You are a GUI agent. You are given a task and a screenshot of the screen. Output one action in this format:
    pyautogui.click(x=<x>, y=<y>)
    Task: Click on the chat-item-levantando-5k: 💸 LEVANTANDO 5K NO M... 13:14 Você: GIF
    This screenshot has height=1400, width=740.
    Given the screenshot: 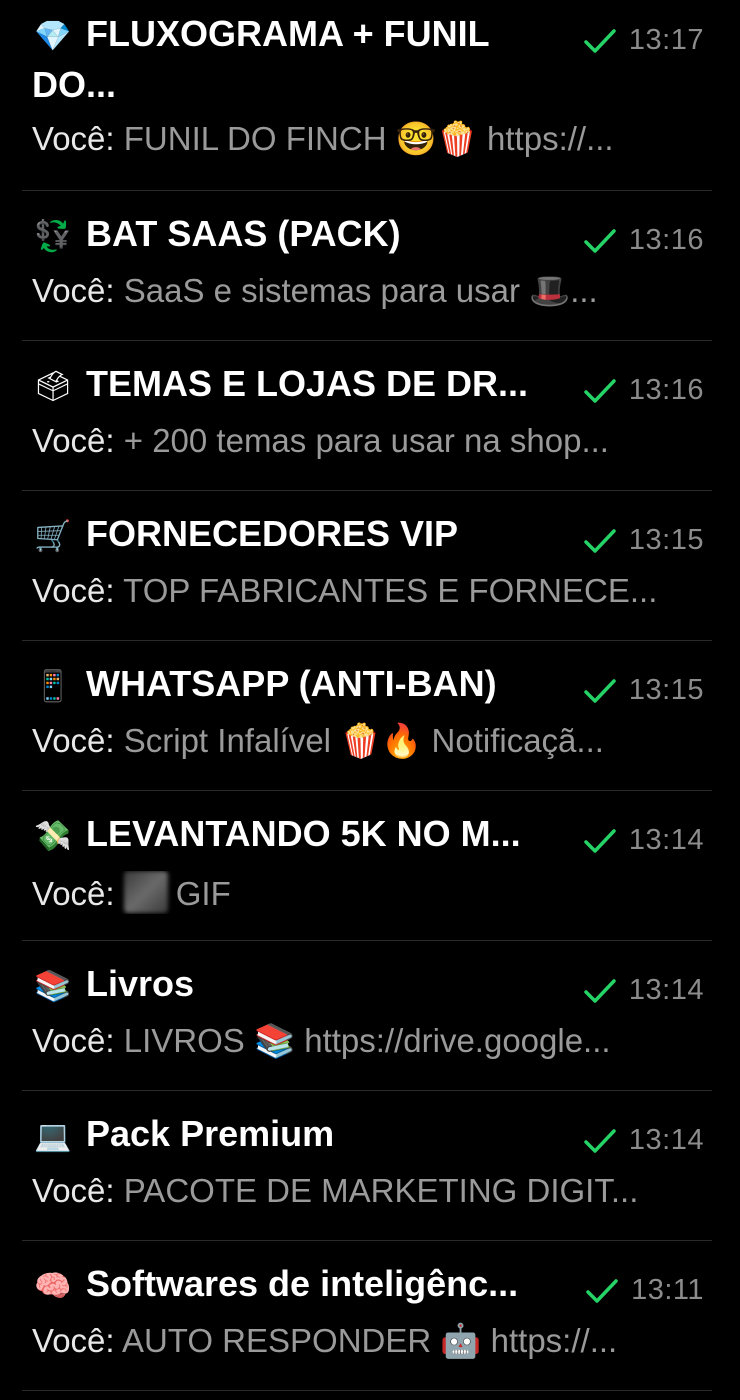 What is the action you would take?
    pyautogui.click(x=367, y=875)
    